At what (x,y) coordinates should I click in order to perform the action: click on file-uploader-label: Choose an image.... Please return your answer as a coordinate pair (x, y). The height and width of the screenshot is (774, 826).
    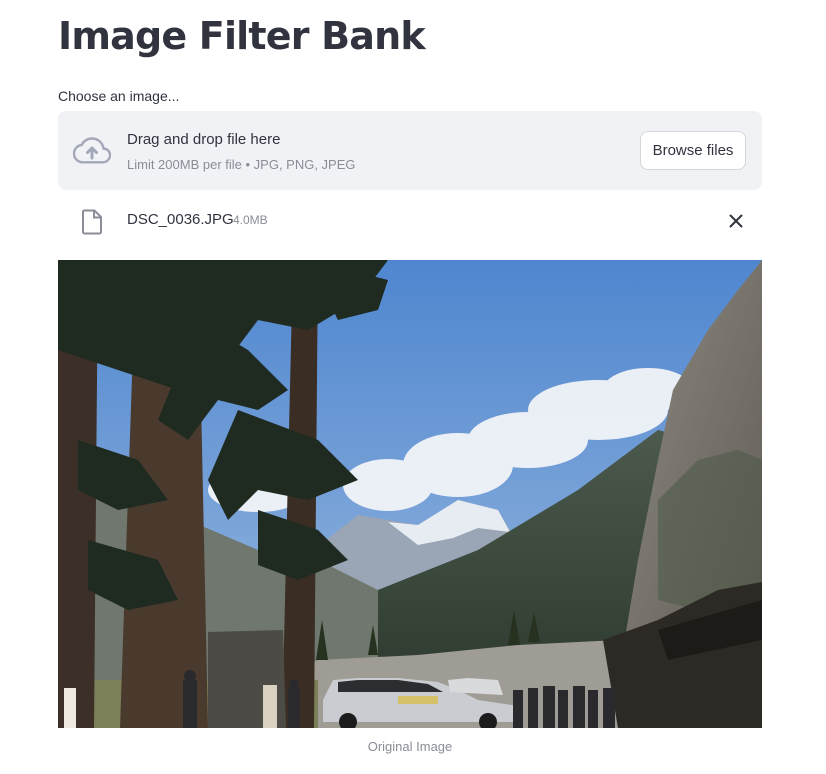
    Looking at the image, I should click on (119, 96).